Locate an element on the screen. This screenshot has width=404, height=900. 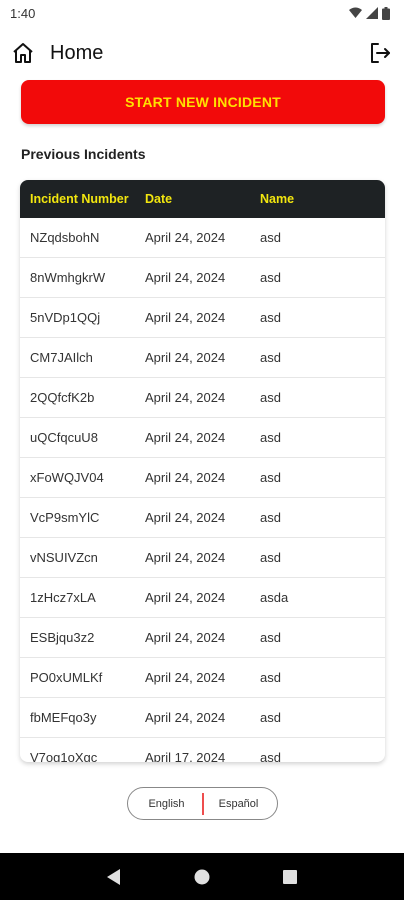
language-spanish-button: Español is located at coordinates (239, 804).